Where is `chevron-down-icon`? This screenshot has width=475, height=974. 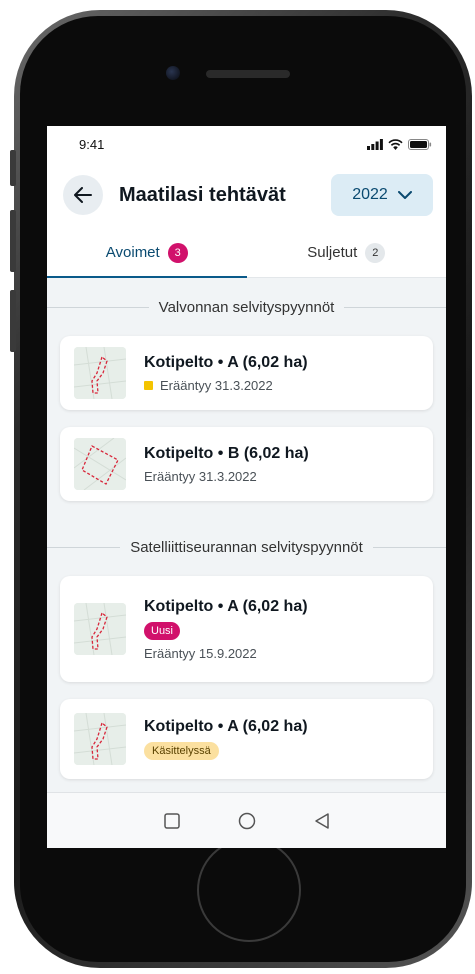 chevron-down-icon is located at coordinates (404, 194).